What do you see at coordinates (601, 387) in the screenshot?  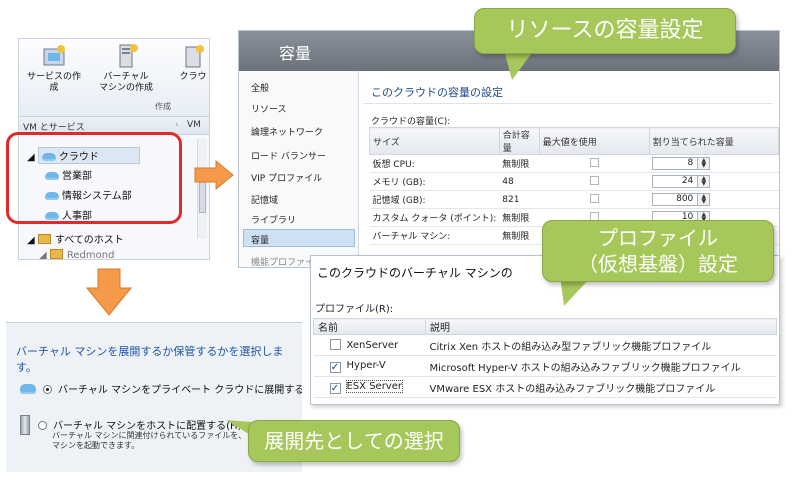 I see `profile-description: VMware ESX ホストの組み込みファブリック機能プロファイル` at bounding box center [601, 387].